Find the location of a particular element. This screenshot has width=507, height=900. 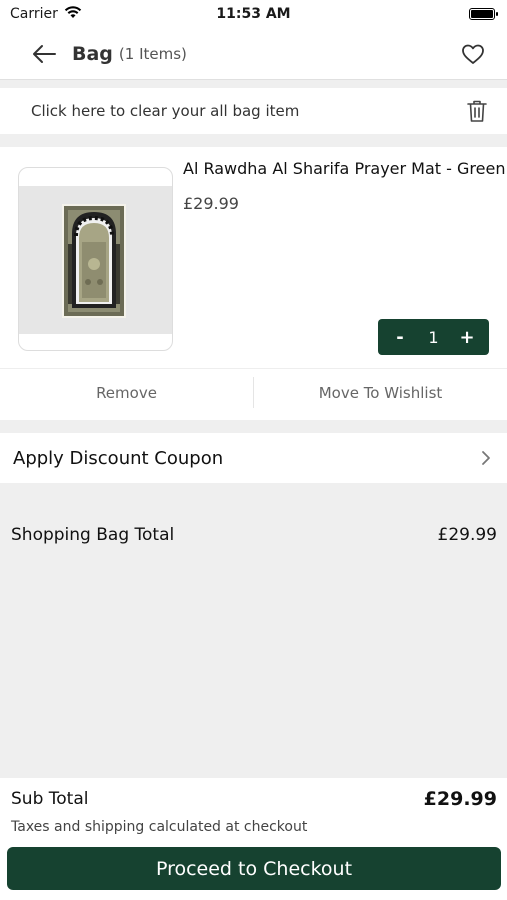

apply-coupon-row: Apply Discount Coupon is located at coordinates (253, 458).